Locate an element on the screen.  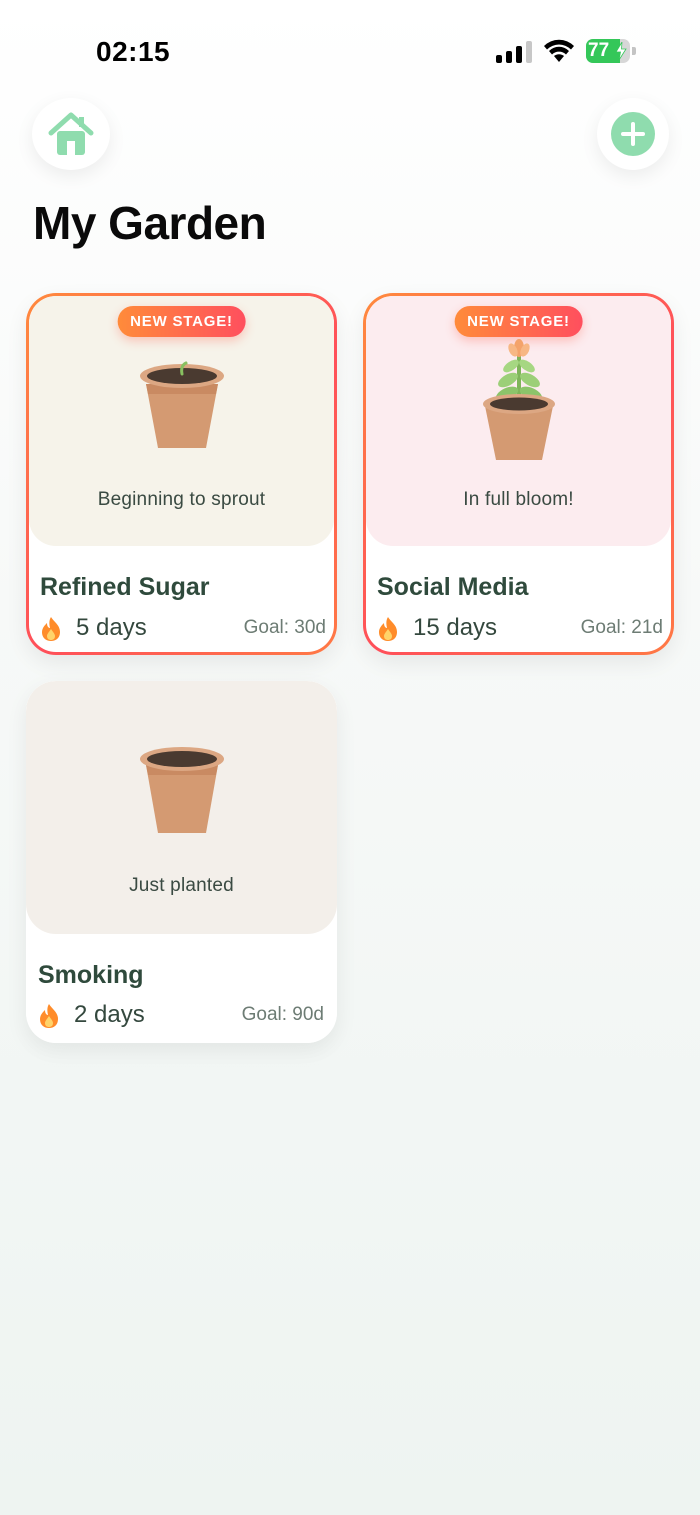
habit-name: Social Media is located at coordinates (453, 587).